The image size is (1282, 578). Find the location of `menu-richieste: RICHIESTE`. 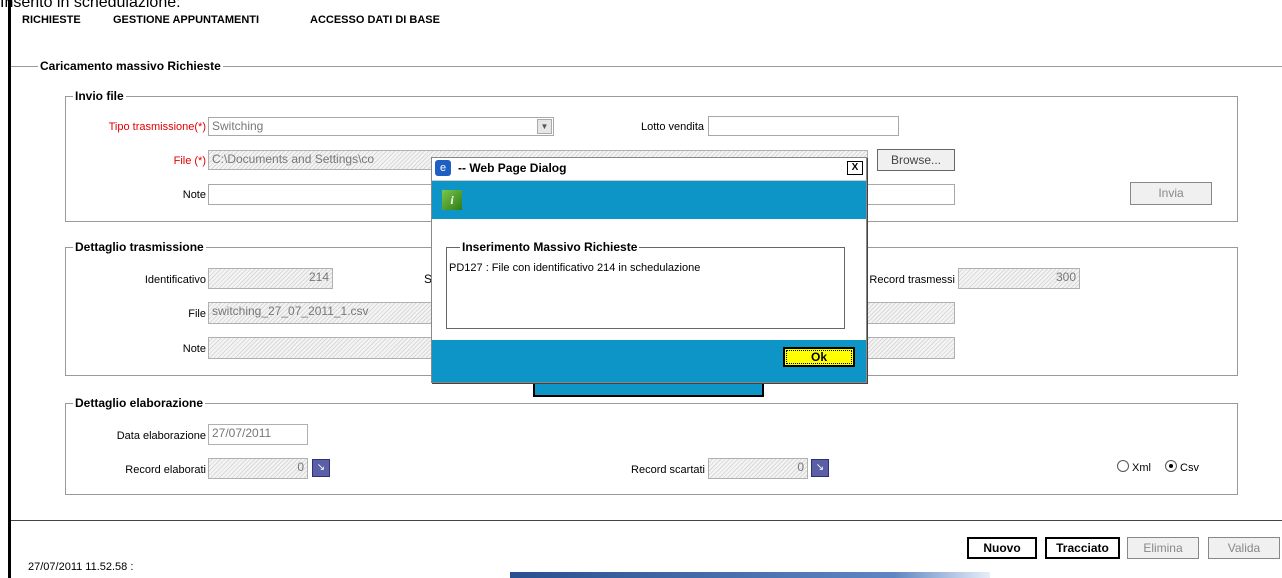

menu-richieste: RICHIESTE is located at coordinates (51, 20).